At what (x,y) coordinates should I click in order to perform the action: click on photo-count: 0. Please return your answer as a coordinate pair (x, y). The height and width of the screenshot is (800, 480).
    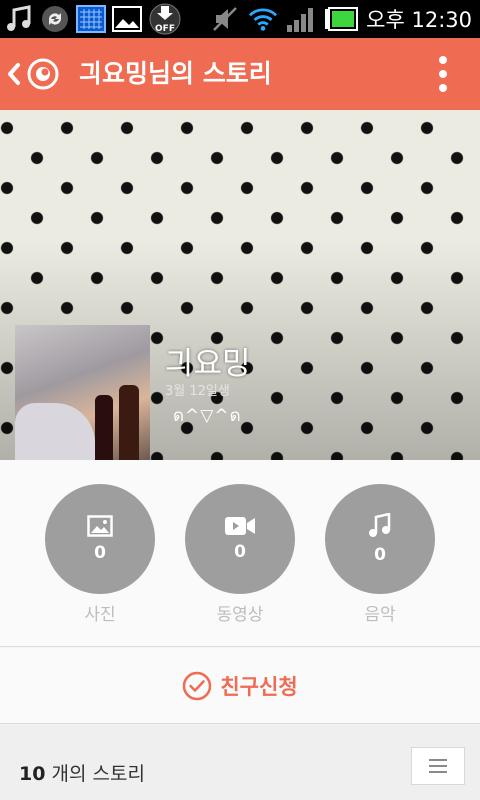
    Looking at the image, I should click on (100, 553).